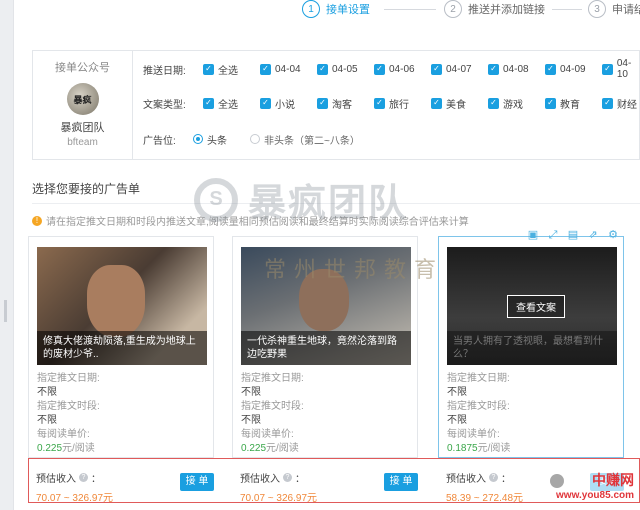 The image size is (640, 510). Describe the element at coordinates (536, 306) in the screenshot. I see `view-copy-button: 查看文案` at that location.